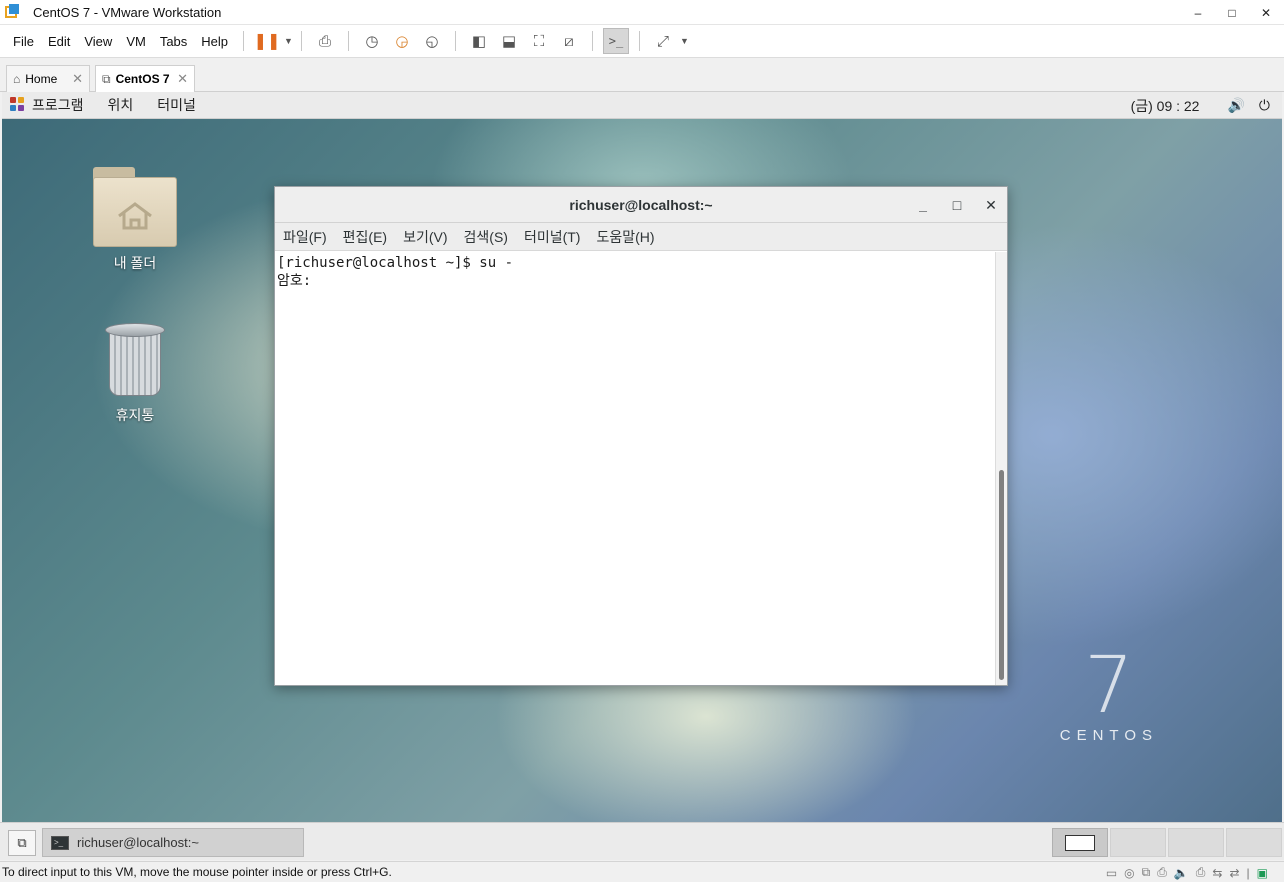 This screenshot has height=882, width=1284. Describe the element at coordinates (569, 41) in the screenshot. I see `unity-icon: ⧄` at that location.